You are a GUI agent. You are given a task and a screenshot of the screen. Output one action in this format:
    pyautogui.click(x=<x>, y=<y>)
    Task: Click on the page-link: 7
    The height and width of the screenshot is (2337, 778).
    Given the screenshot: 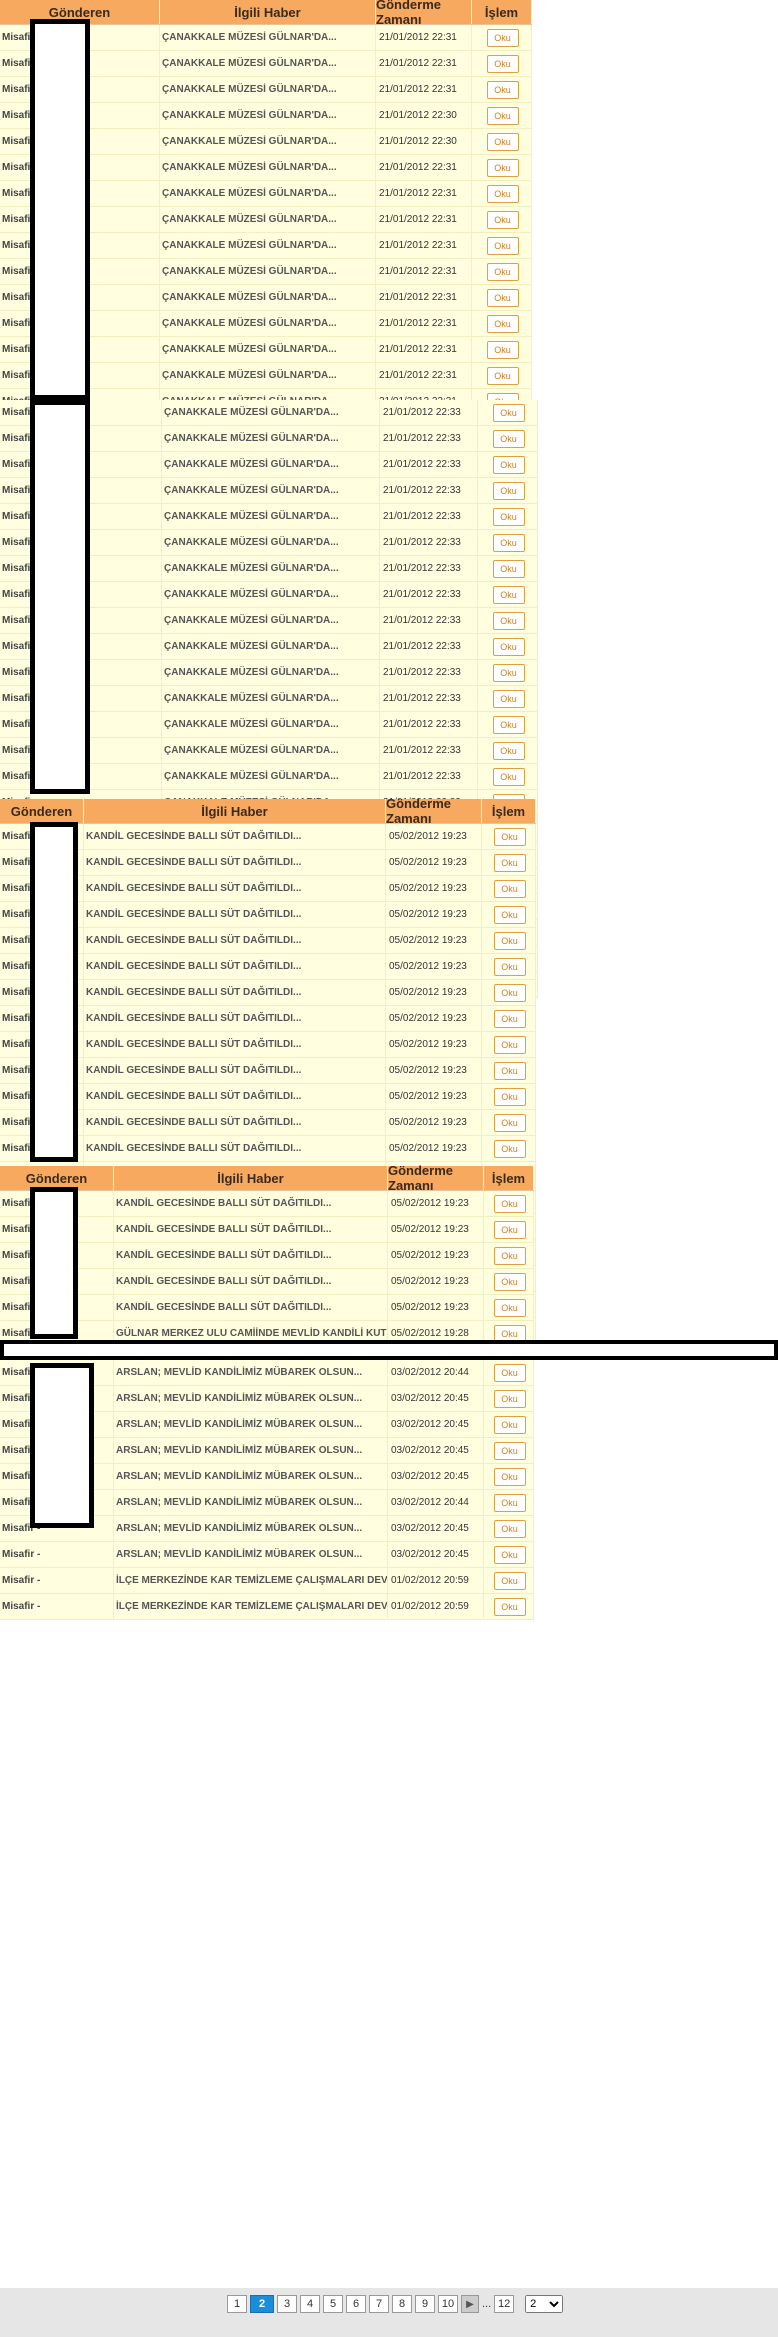 What is the action you would take?
    pyautogui.click(x=379, y=2304)
    